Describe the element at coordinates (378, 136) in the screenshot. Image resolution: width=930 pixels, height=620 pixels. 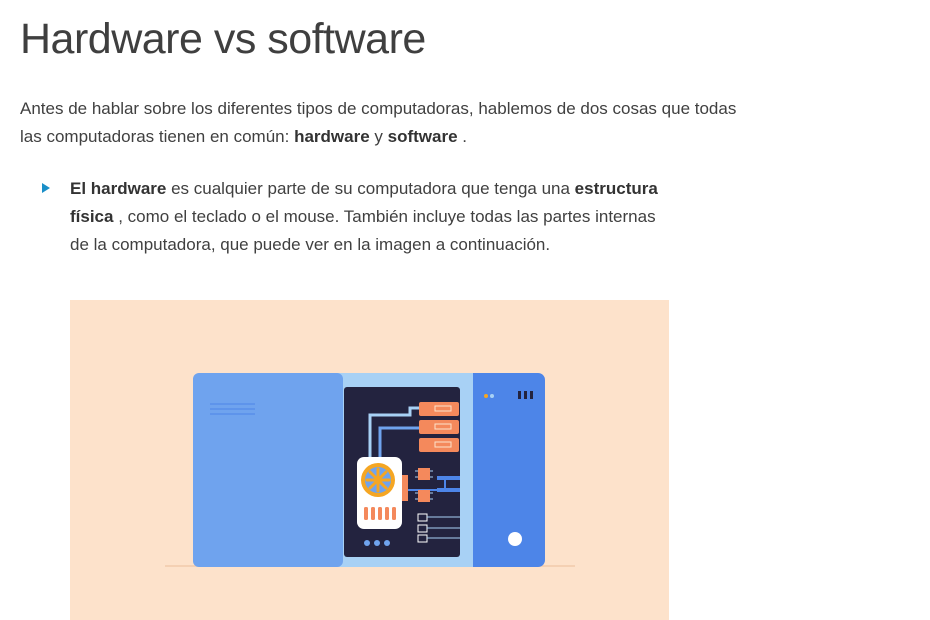
I see `intro-connector: y` at that location.